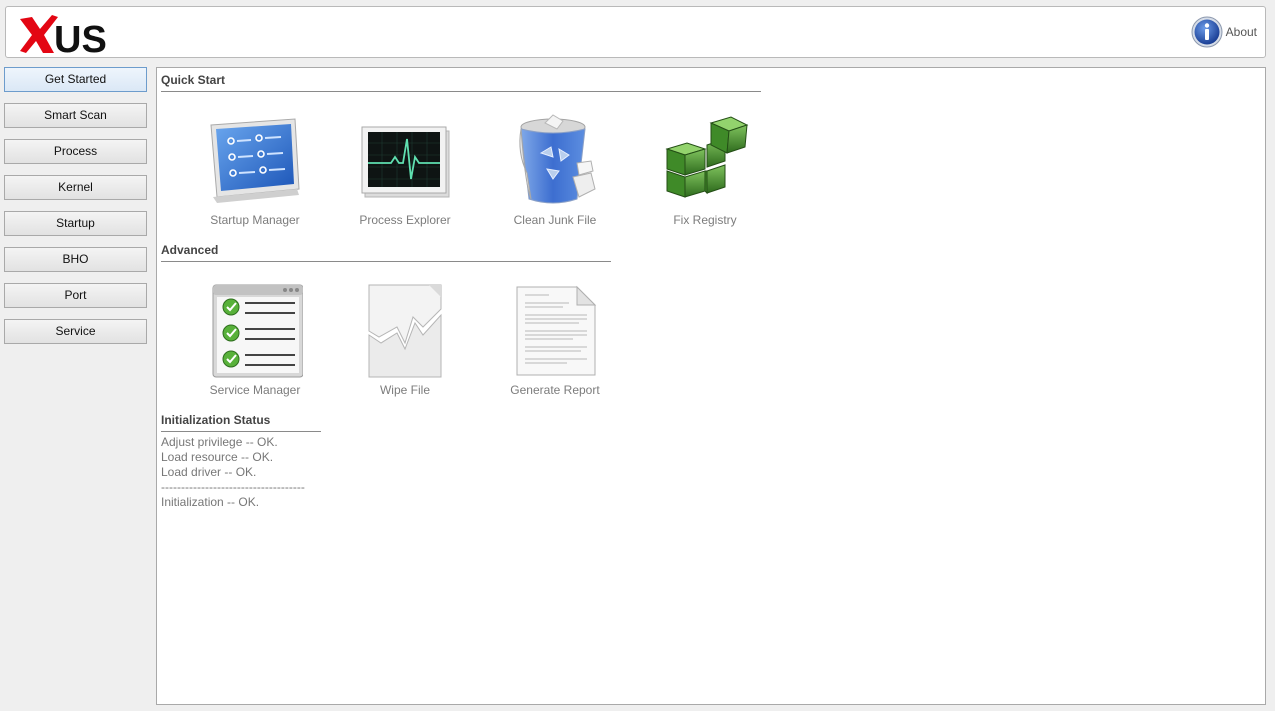  What do you see at coordinates (241, 422) in the screenshot?
I see `init-status-title: Initialization Status` at bounding box center [241, 422].